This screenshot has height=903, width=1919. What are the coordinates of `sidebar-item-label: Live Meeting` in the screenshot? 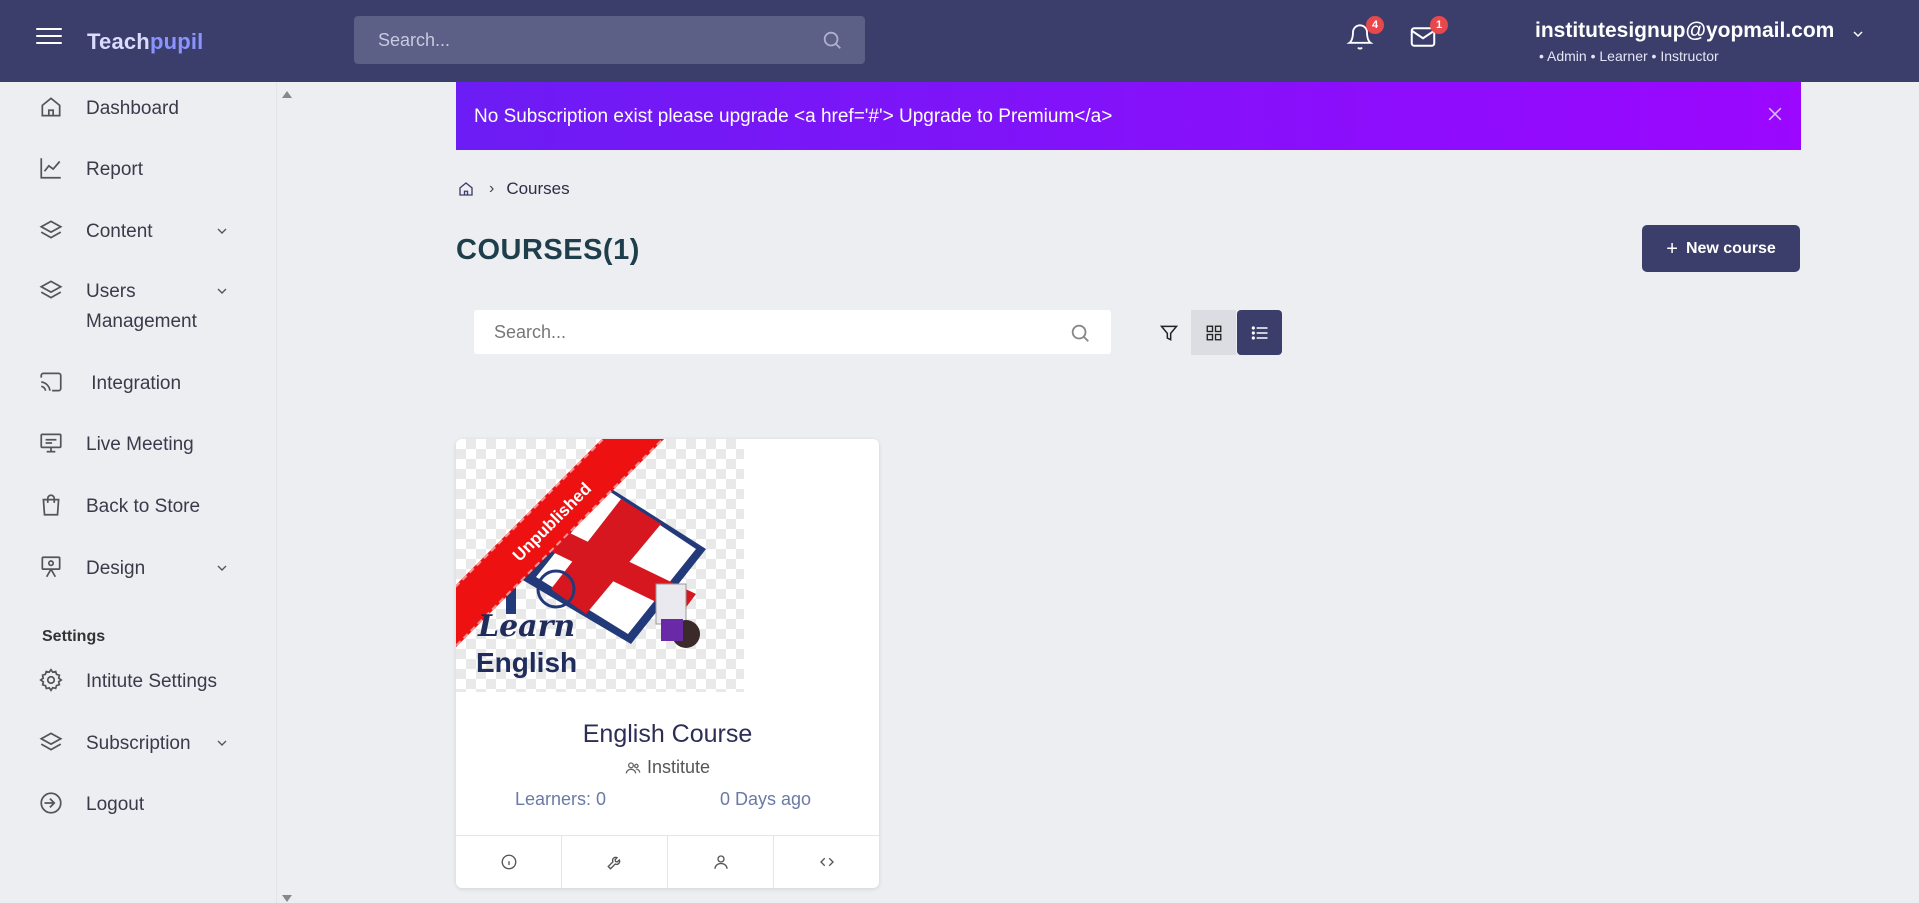 It's located at (140, 444).